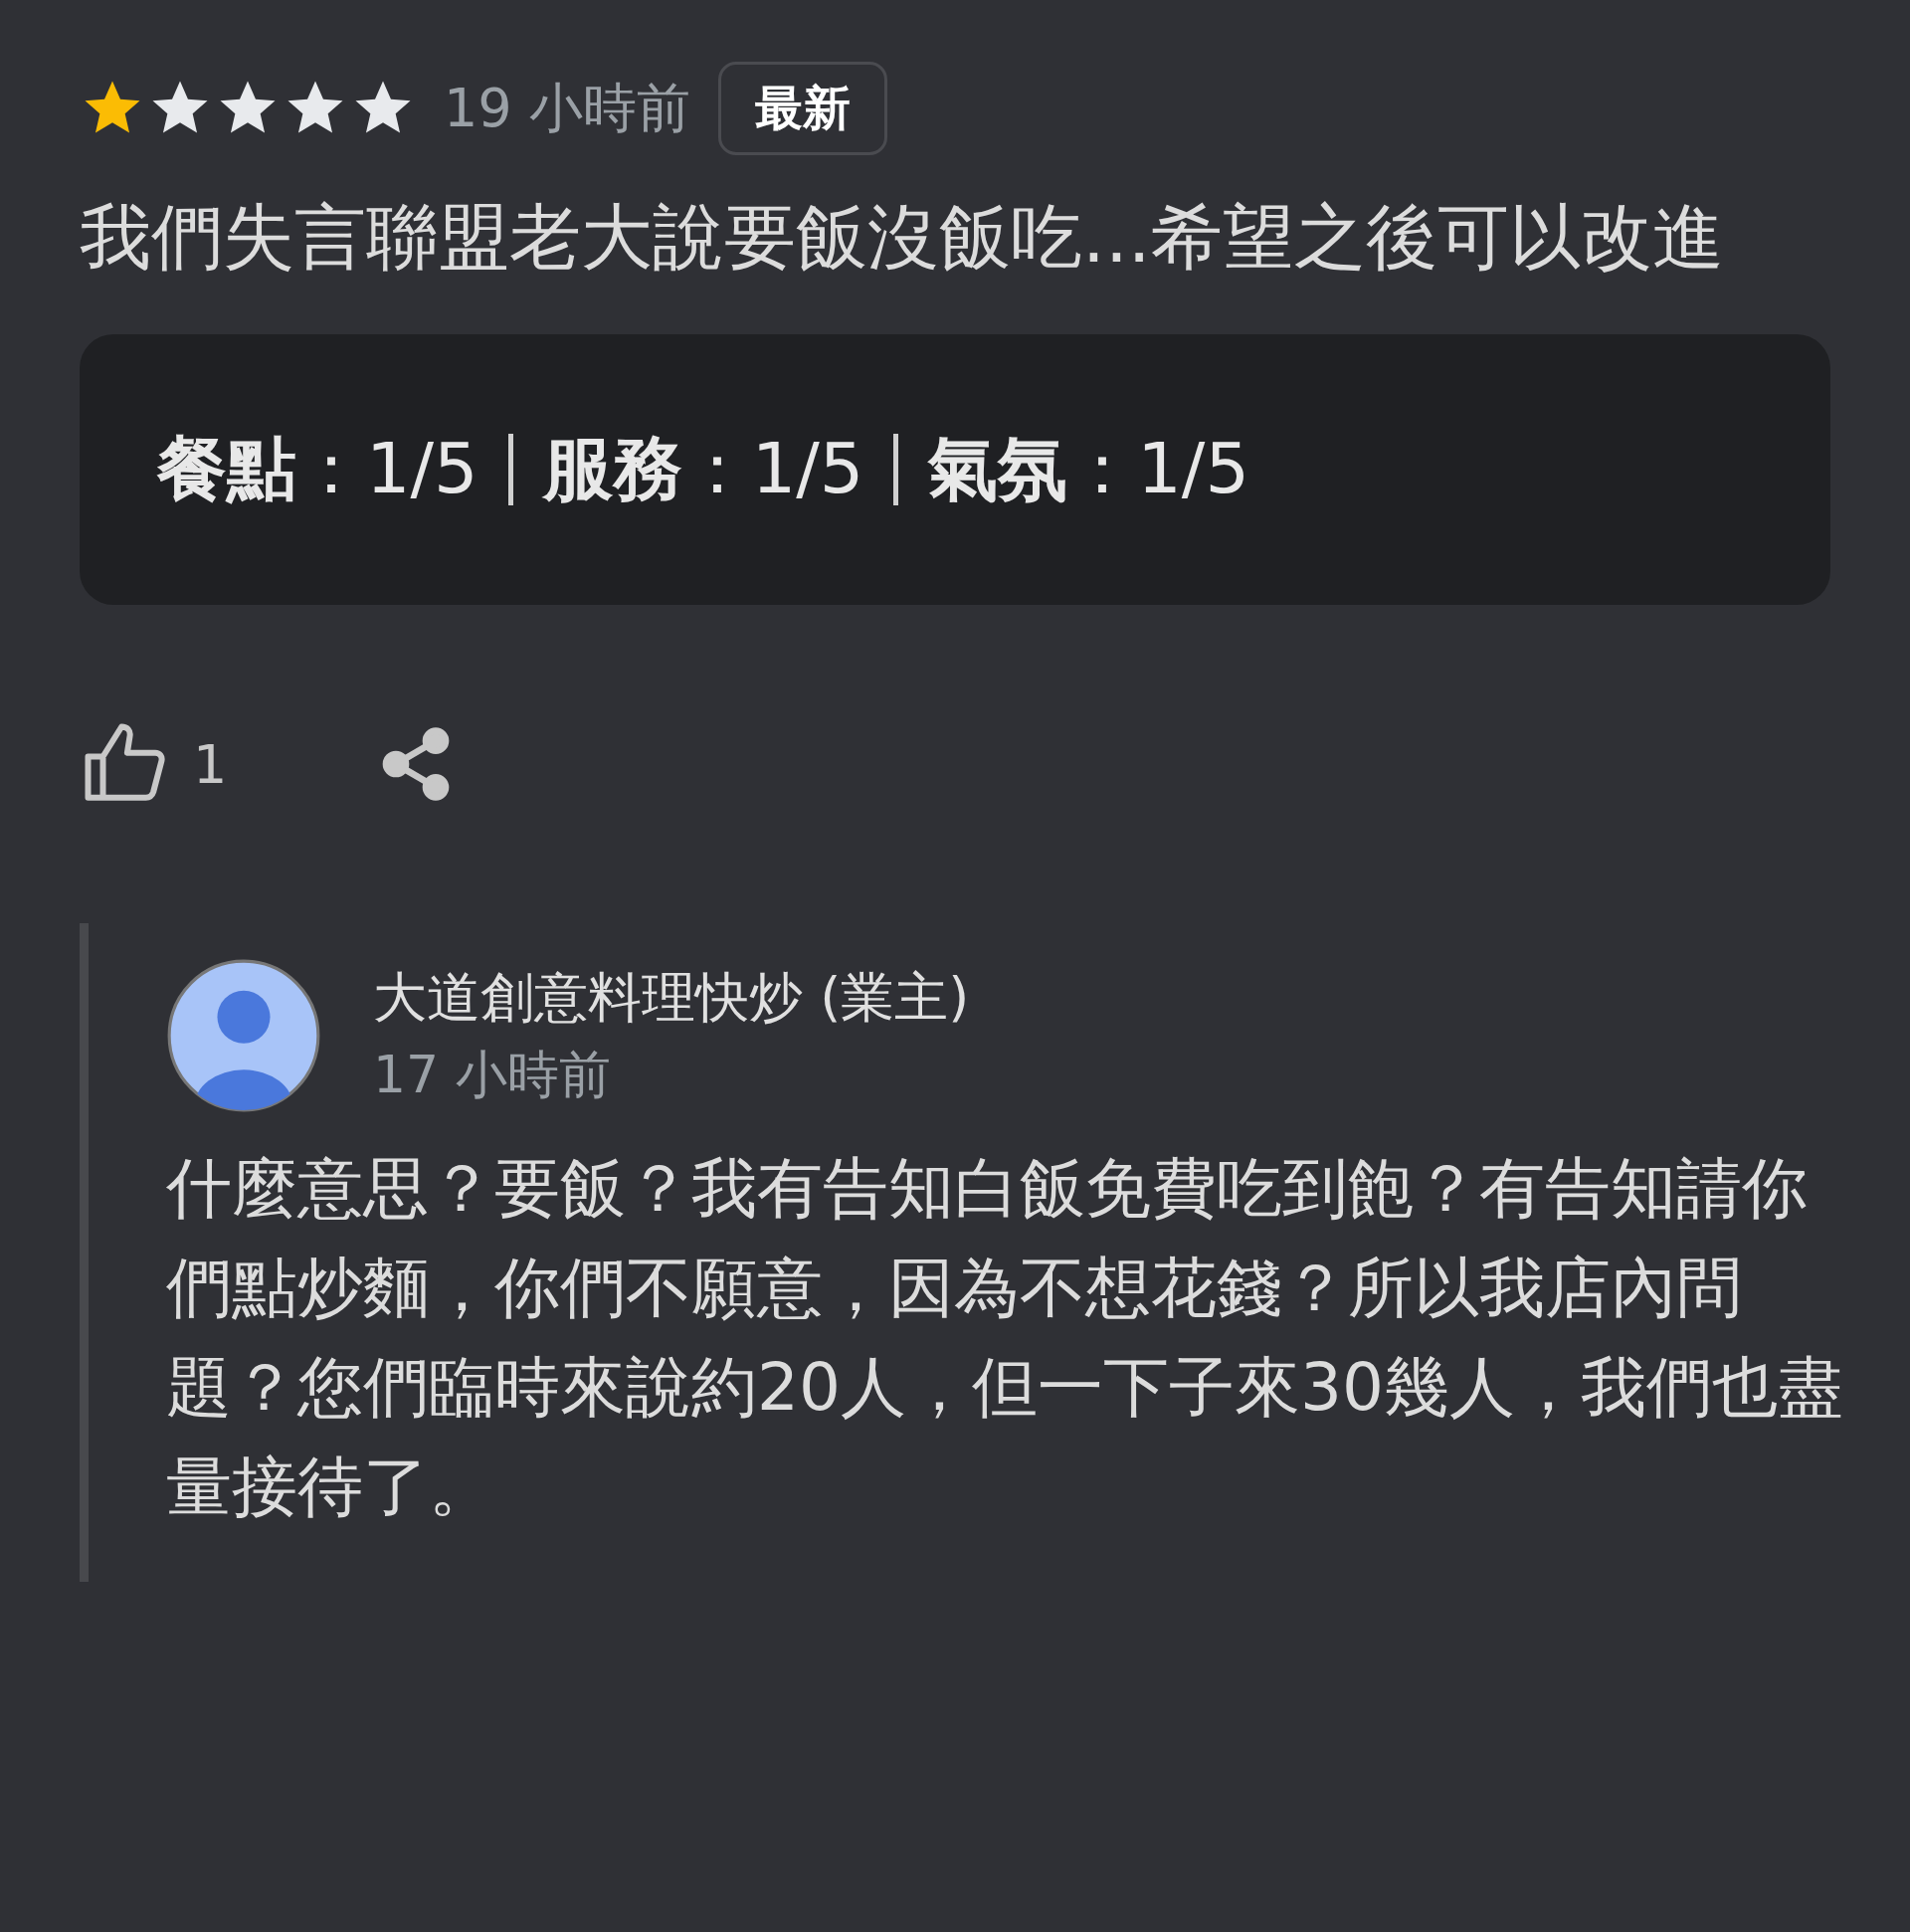  Describe the element at coordinates (210, 764) in the screenshot. I see `like-count: 1` at that location.